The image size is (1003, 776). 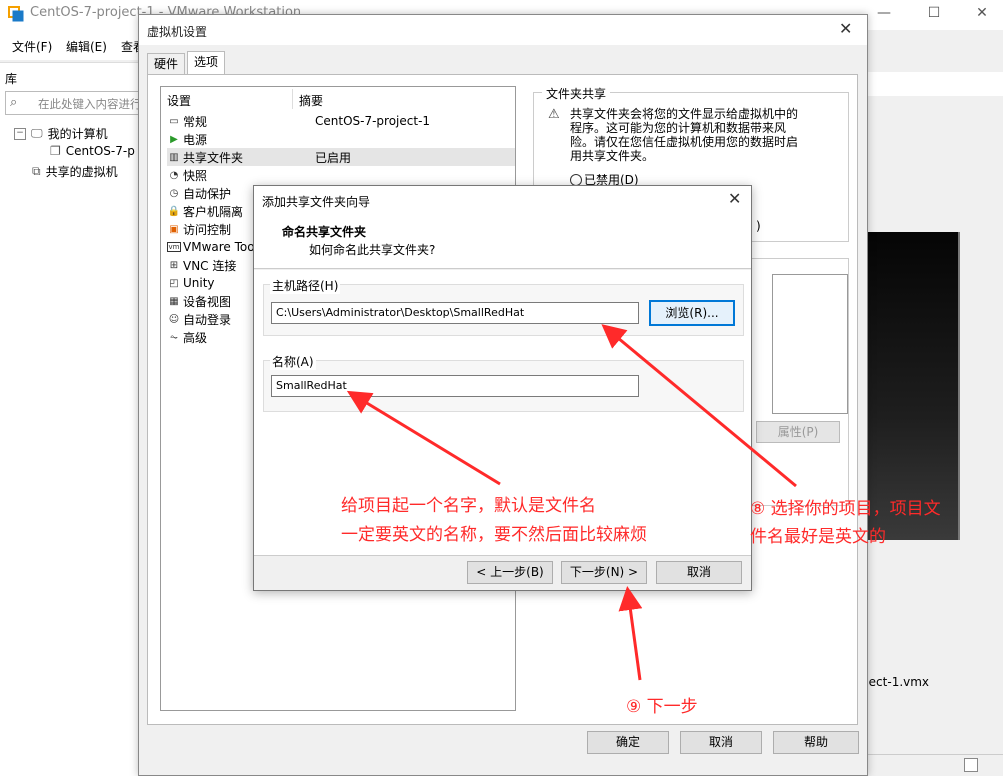 What do you see at coordinates (721, 742) in the screenshot?
I see `settings-cancel-button: 取消` at bounding box center [721, 742].